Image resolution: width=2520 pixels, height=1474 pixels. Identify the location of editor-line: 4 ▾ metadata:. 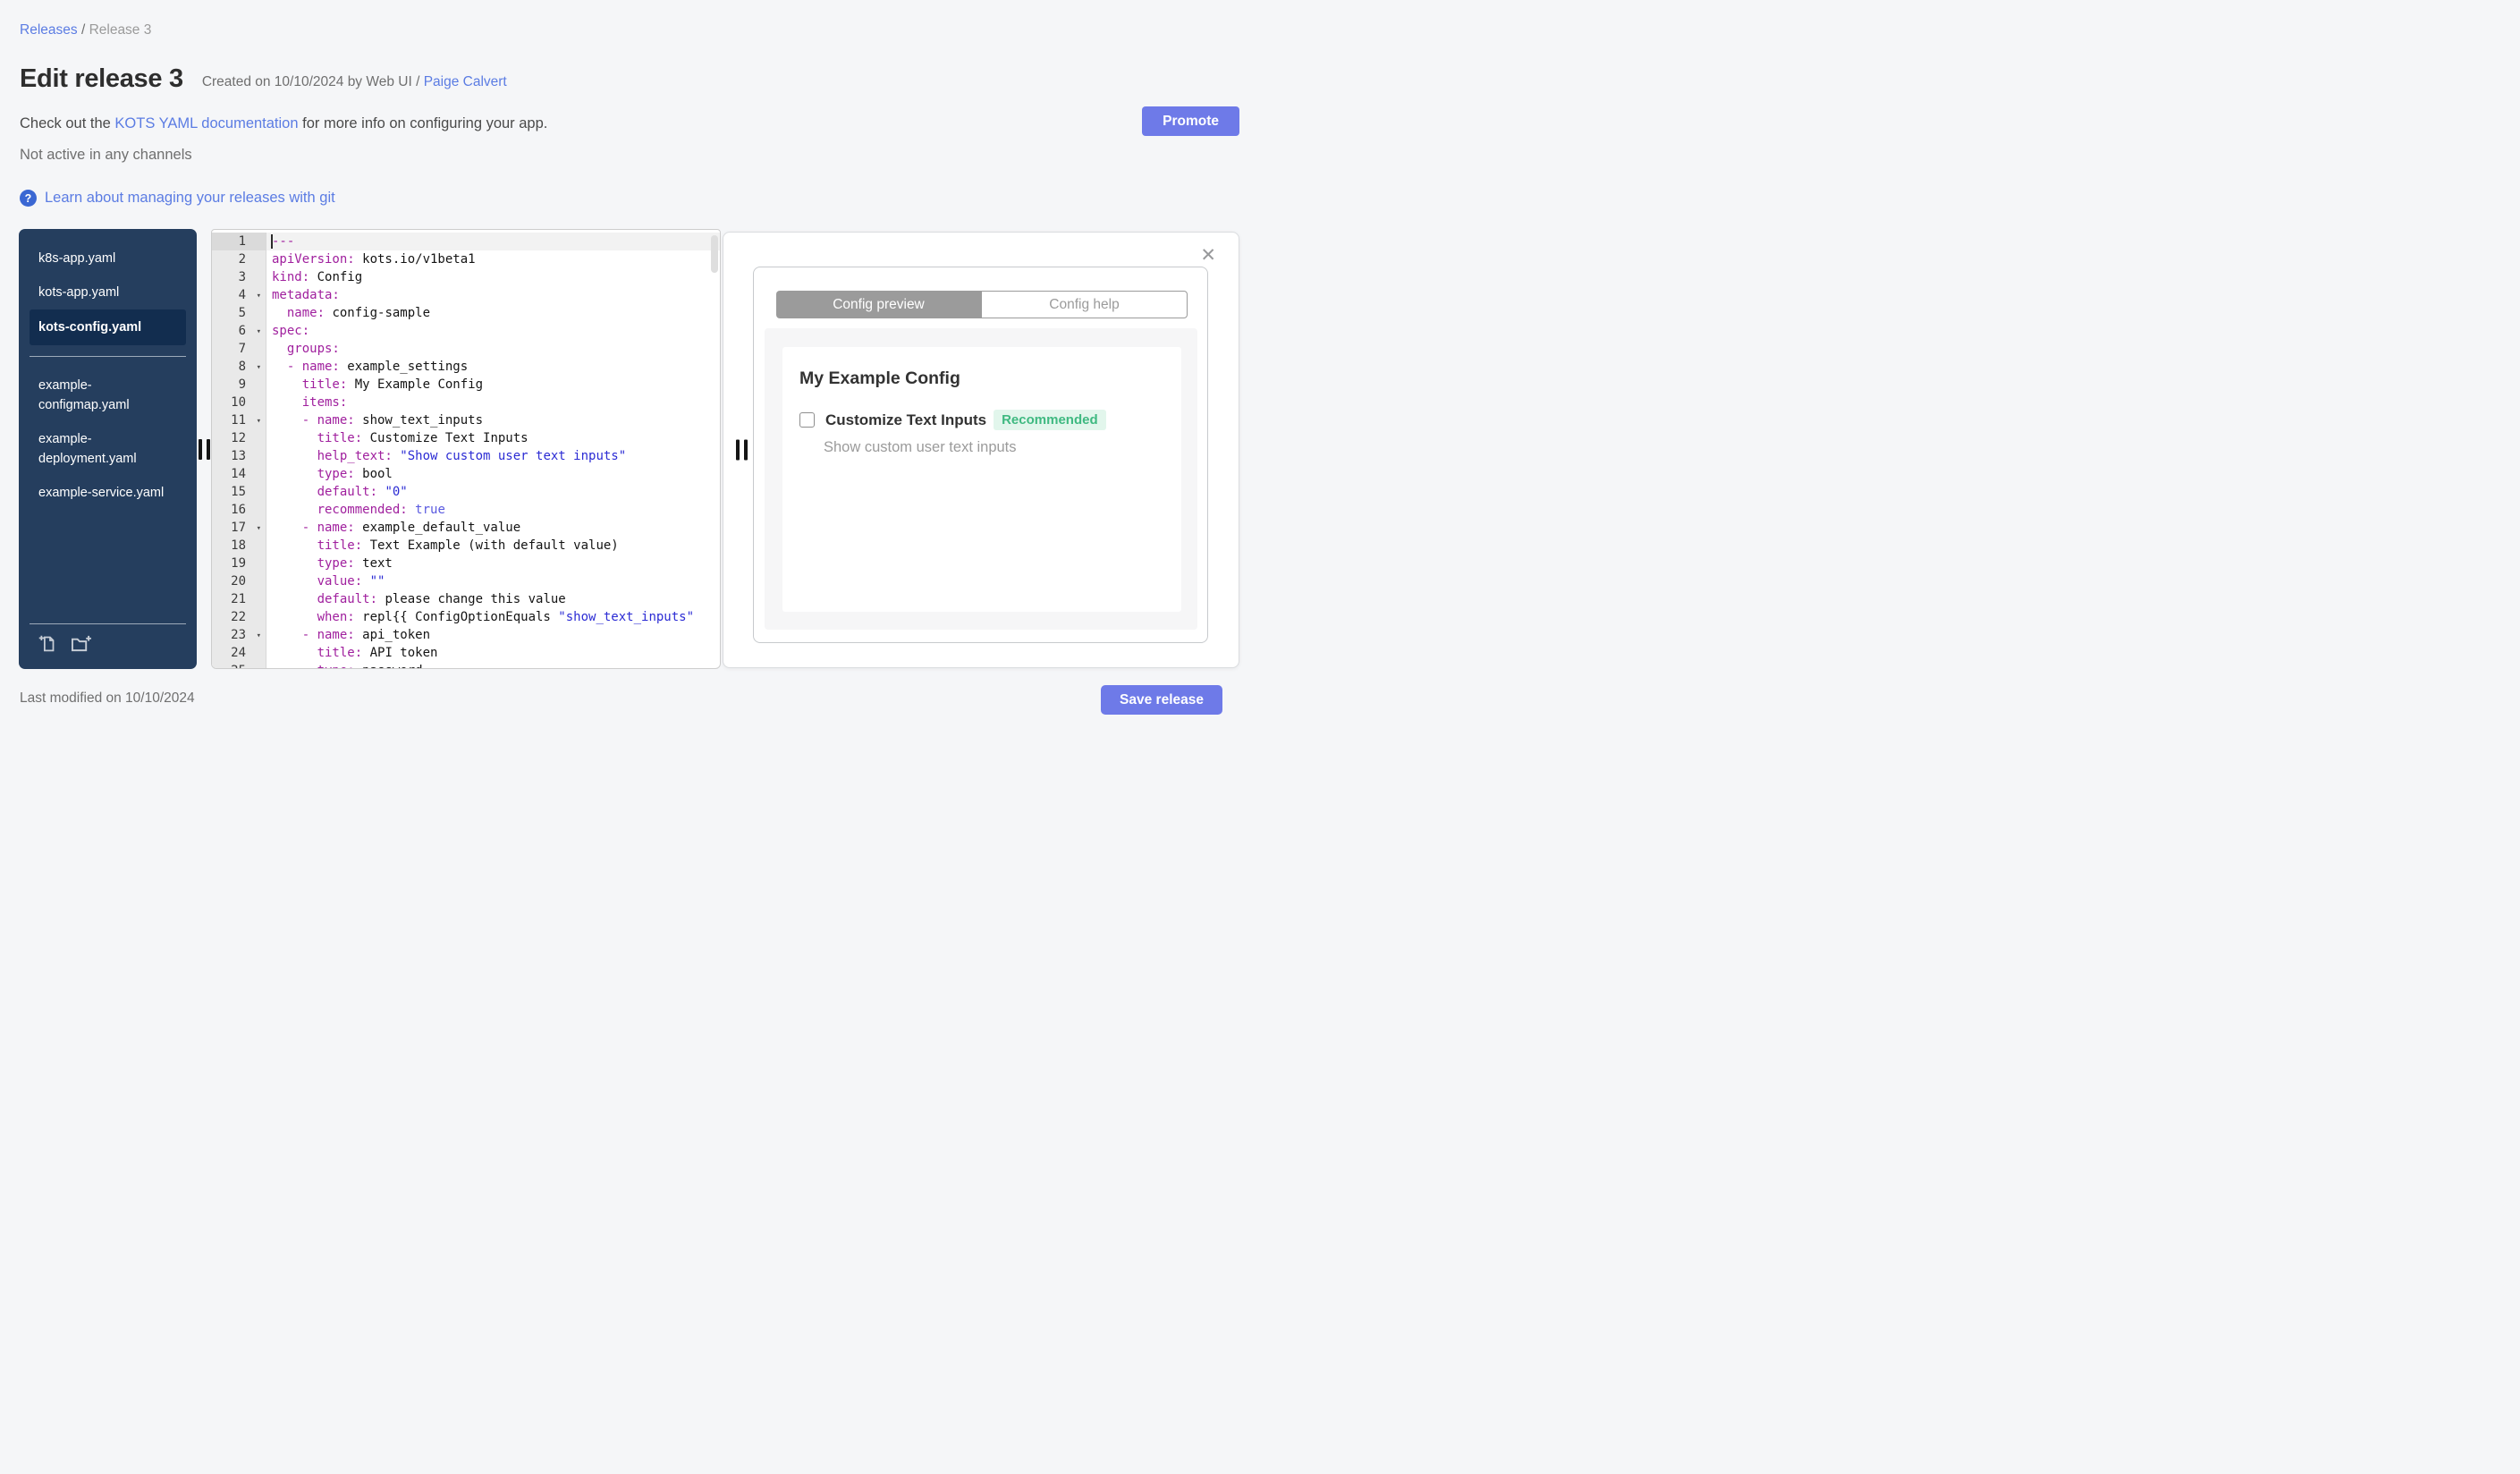
(466, 295).